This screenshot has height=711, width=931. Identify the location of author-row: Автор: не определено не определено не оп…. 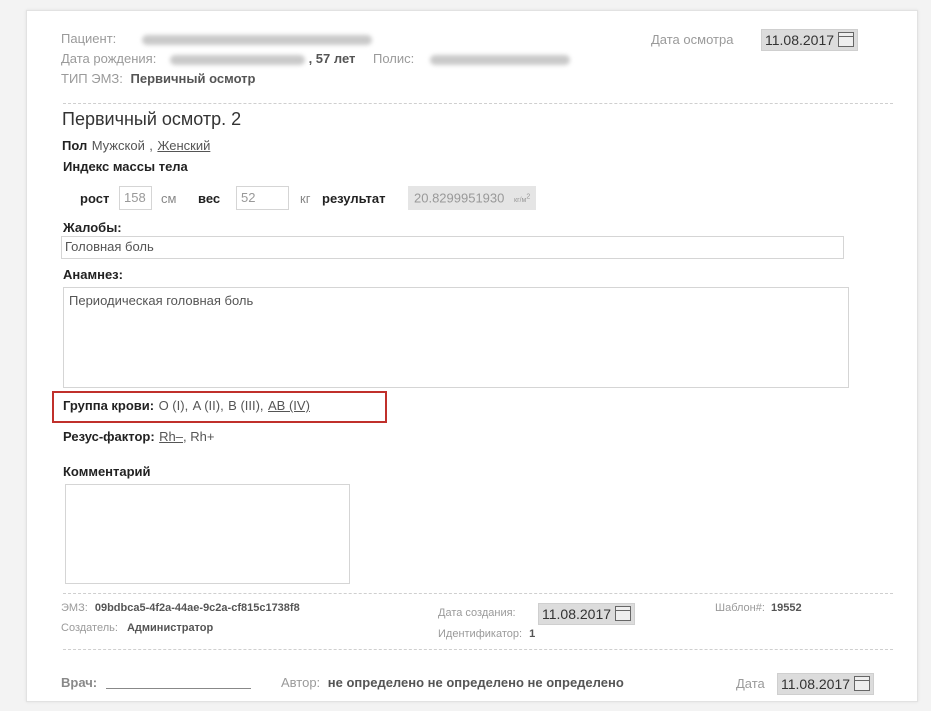
(452, 682).